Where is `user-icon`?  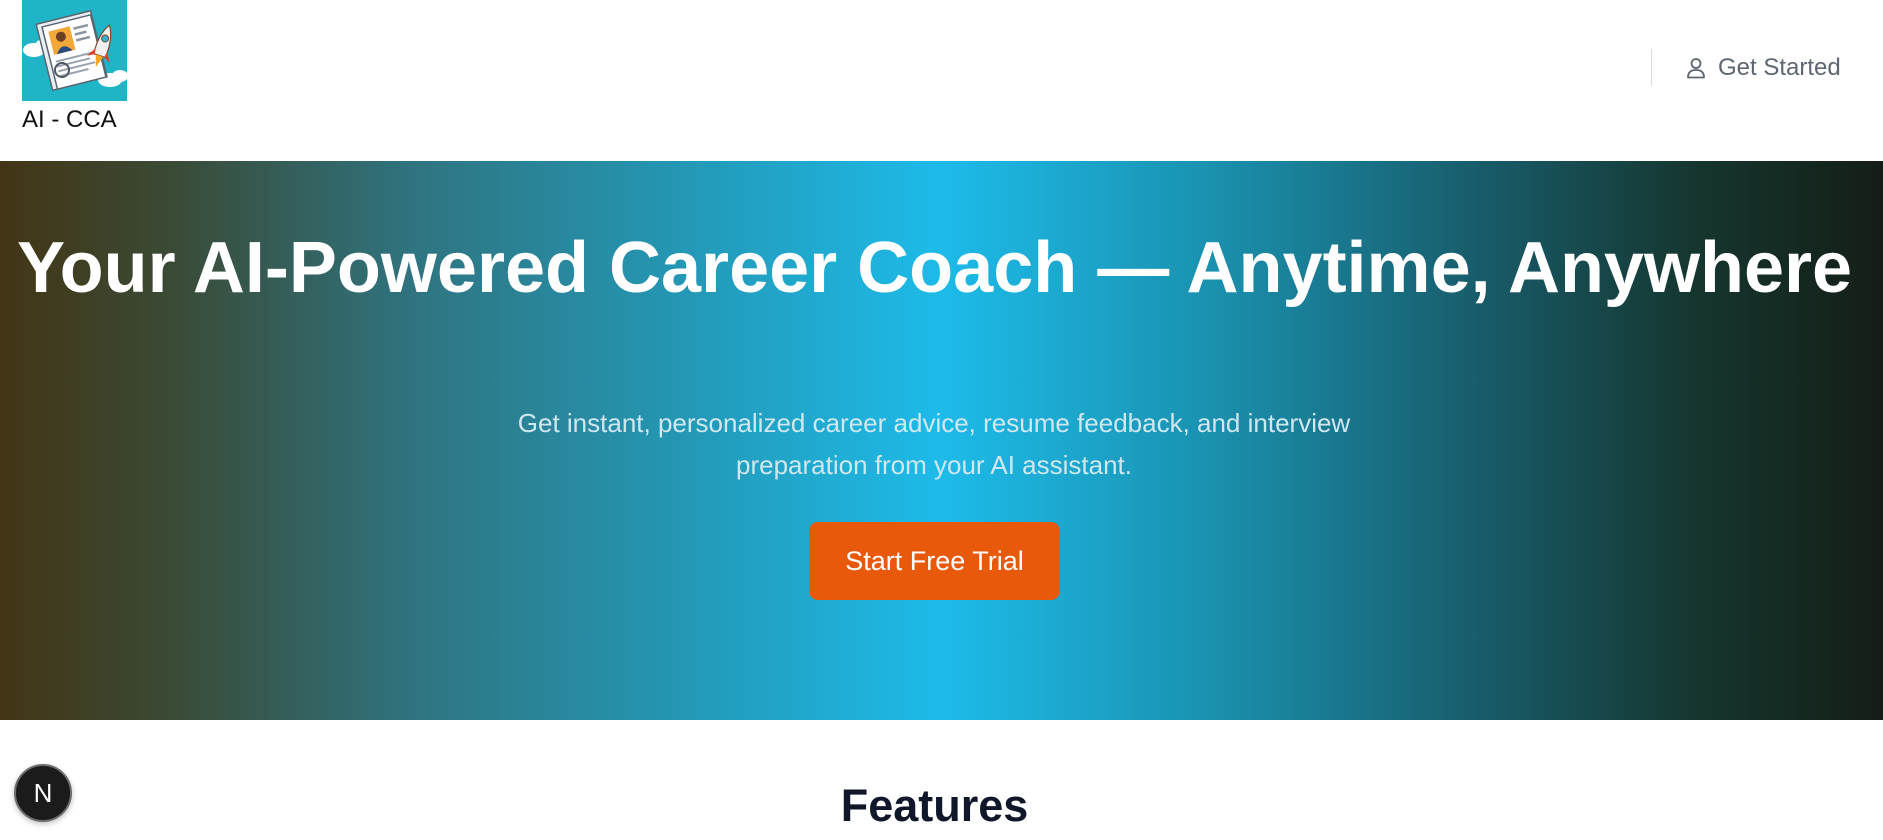 user-icon is located at coordinates (1696, 68).